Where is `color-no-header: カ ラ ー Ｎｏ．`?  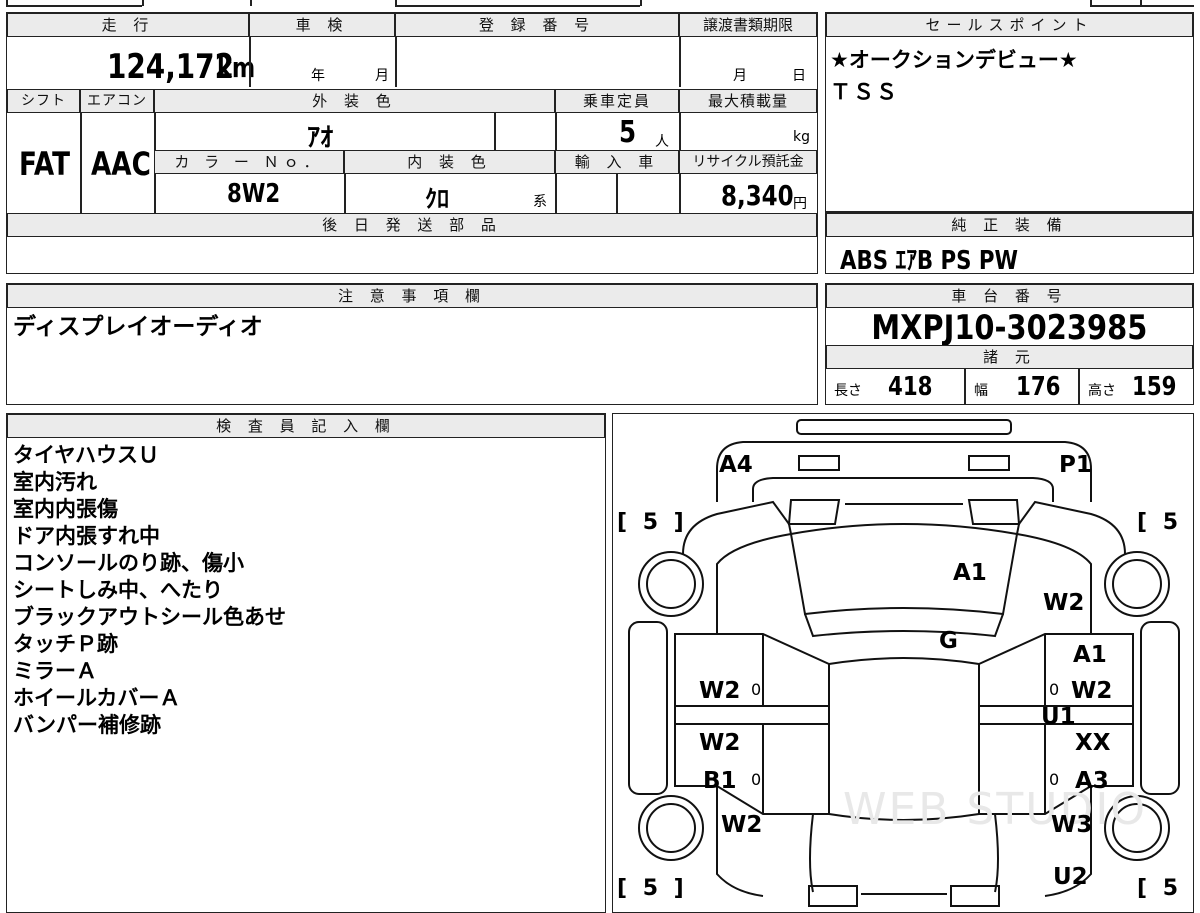 color-no-header: カ ラ ー Ｎｏ． is located at coordinates (249, 162).